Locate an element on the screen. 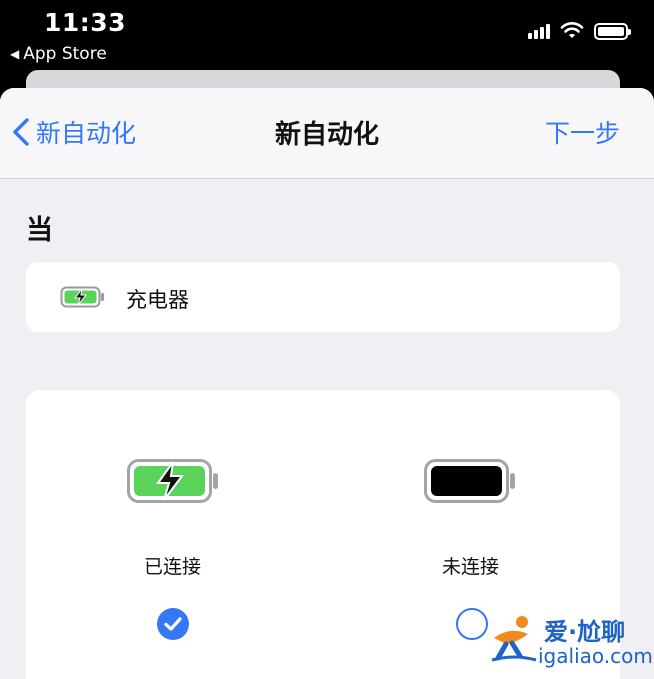  option-check-connected is located at coordinates (173, 624).